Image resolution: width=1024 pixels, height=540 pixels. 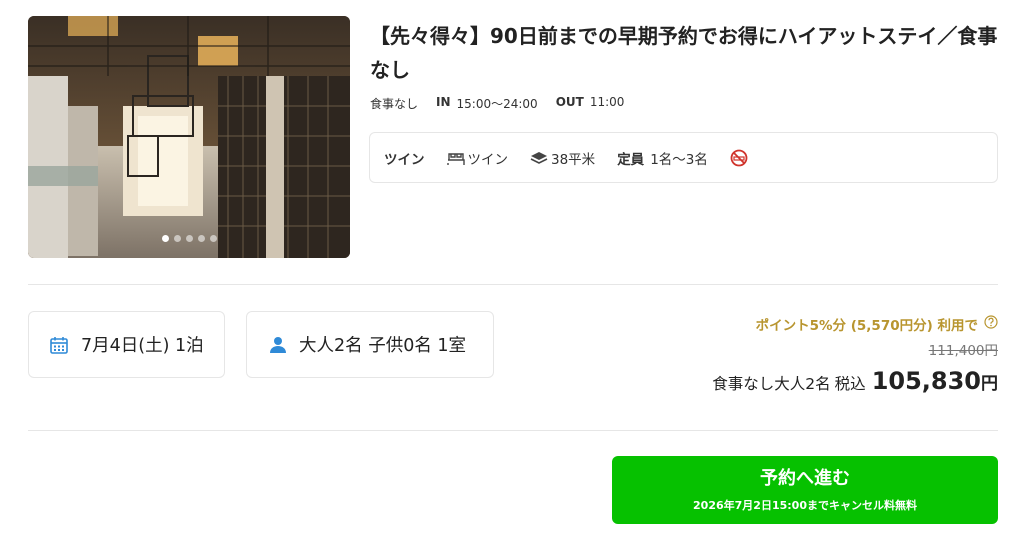 I want to click on bed-icon, so click(x=455, y=158).